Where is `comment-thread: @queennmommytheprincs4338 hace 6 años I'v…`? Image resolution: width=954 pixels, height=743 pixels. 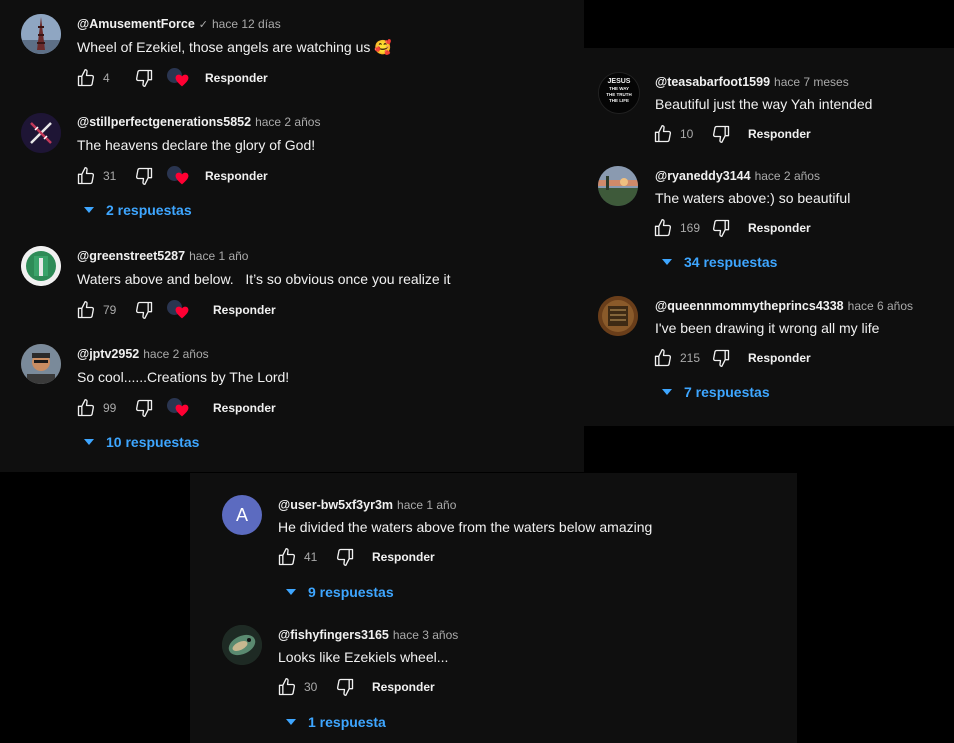 comment-thread: @queennmommytheprincs4338 hace 6 años I'v… is located at coordinates (769, 355).